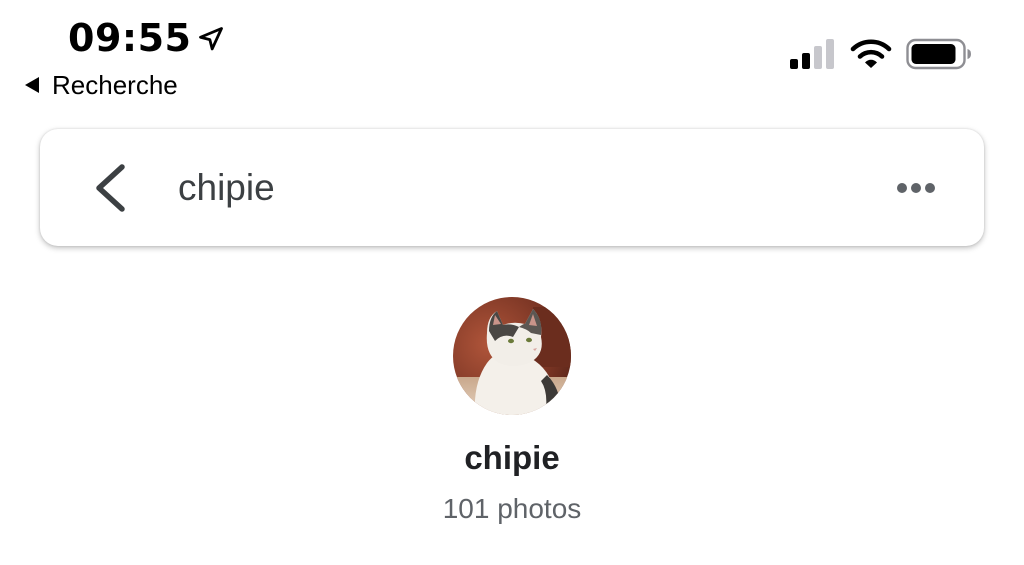 The height and width of the screenshot is (565, 1024). I want to click on system-icons, so click(881, 54).